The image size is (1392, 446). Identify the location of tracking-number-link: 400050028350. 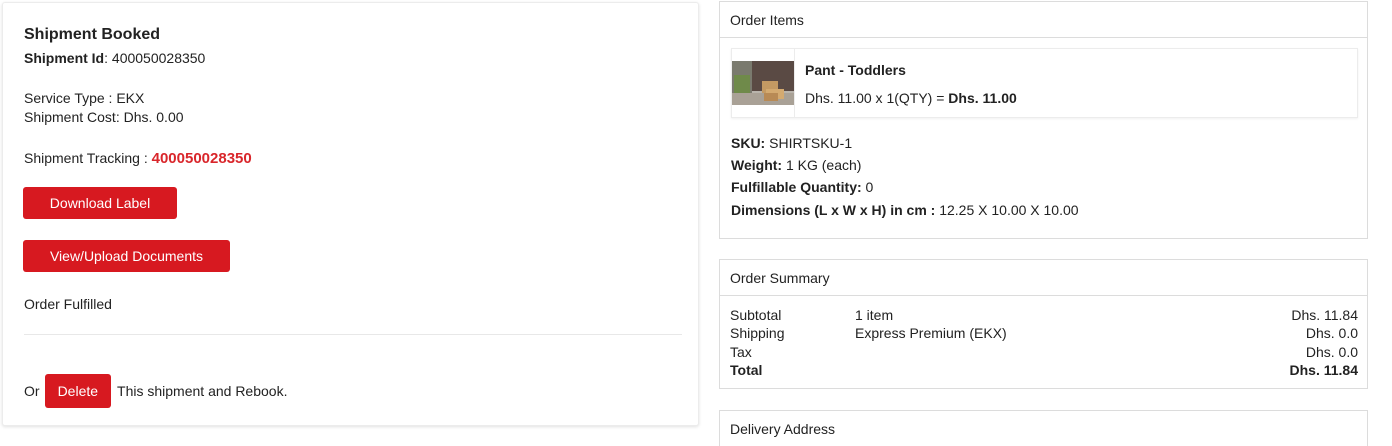
(202, 158).